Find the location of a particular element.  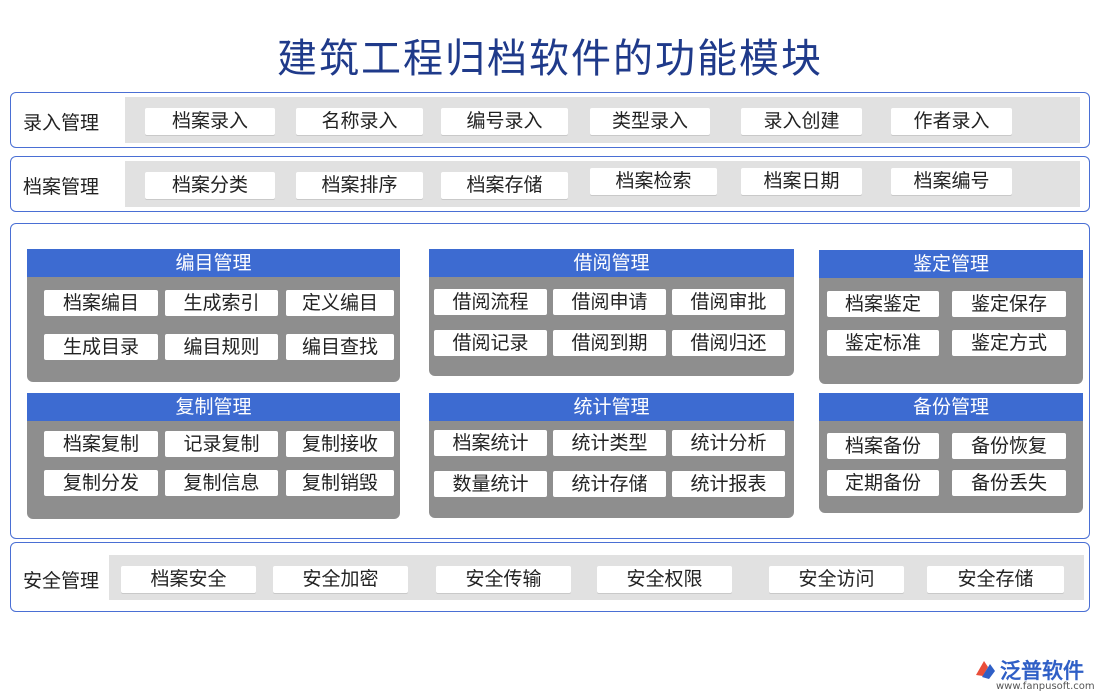

item-catalog-5: 编目规则 is located at coordinates (221, 347).